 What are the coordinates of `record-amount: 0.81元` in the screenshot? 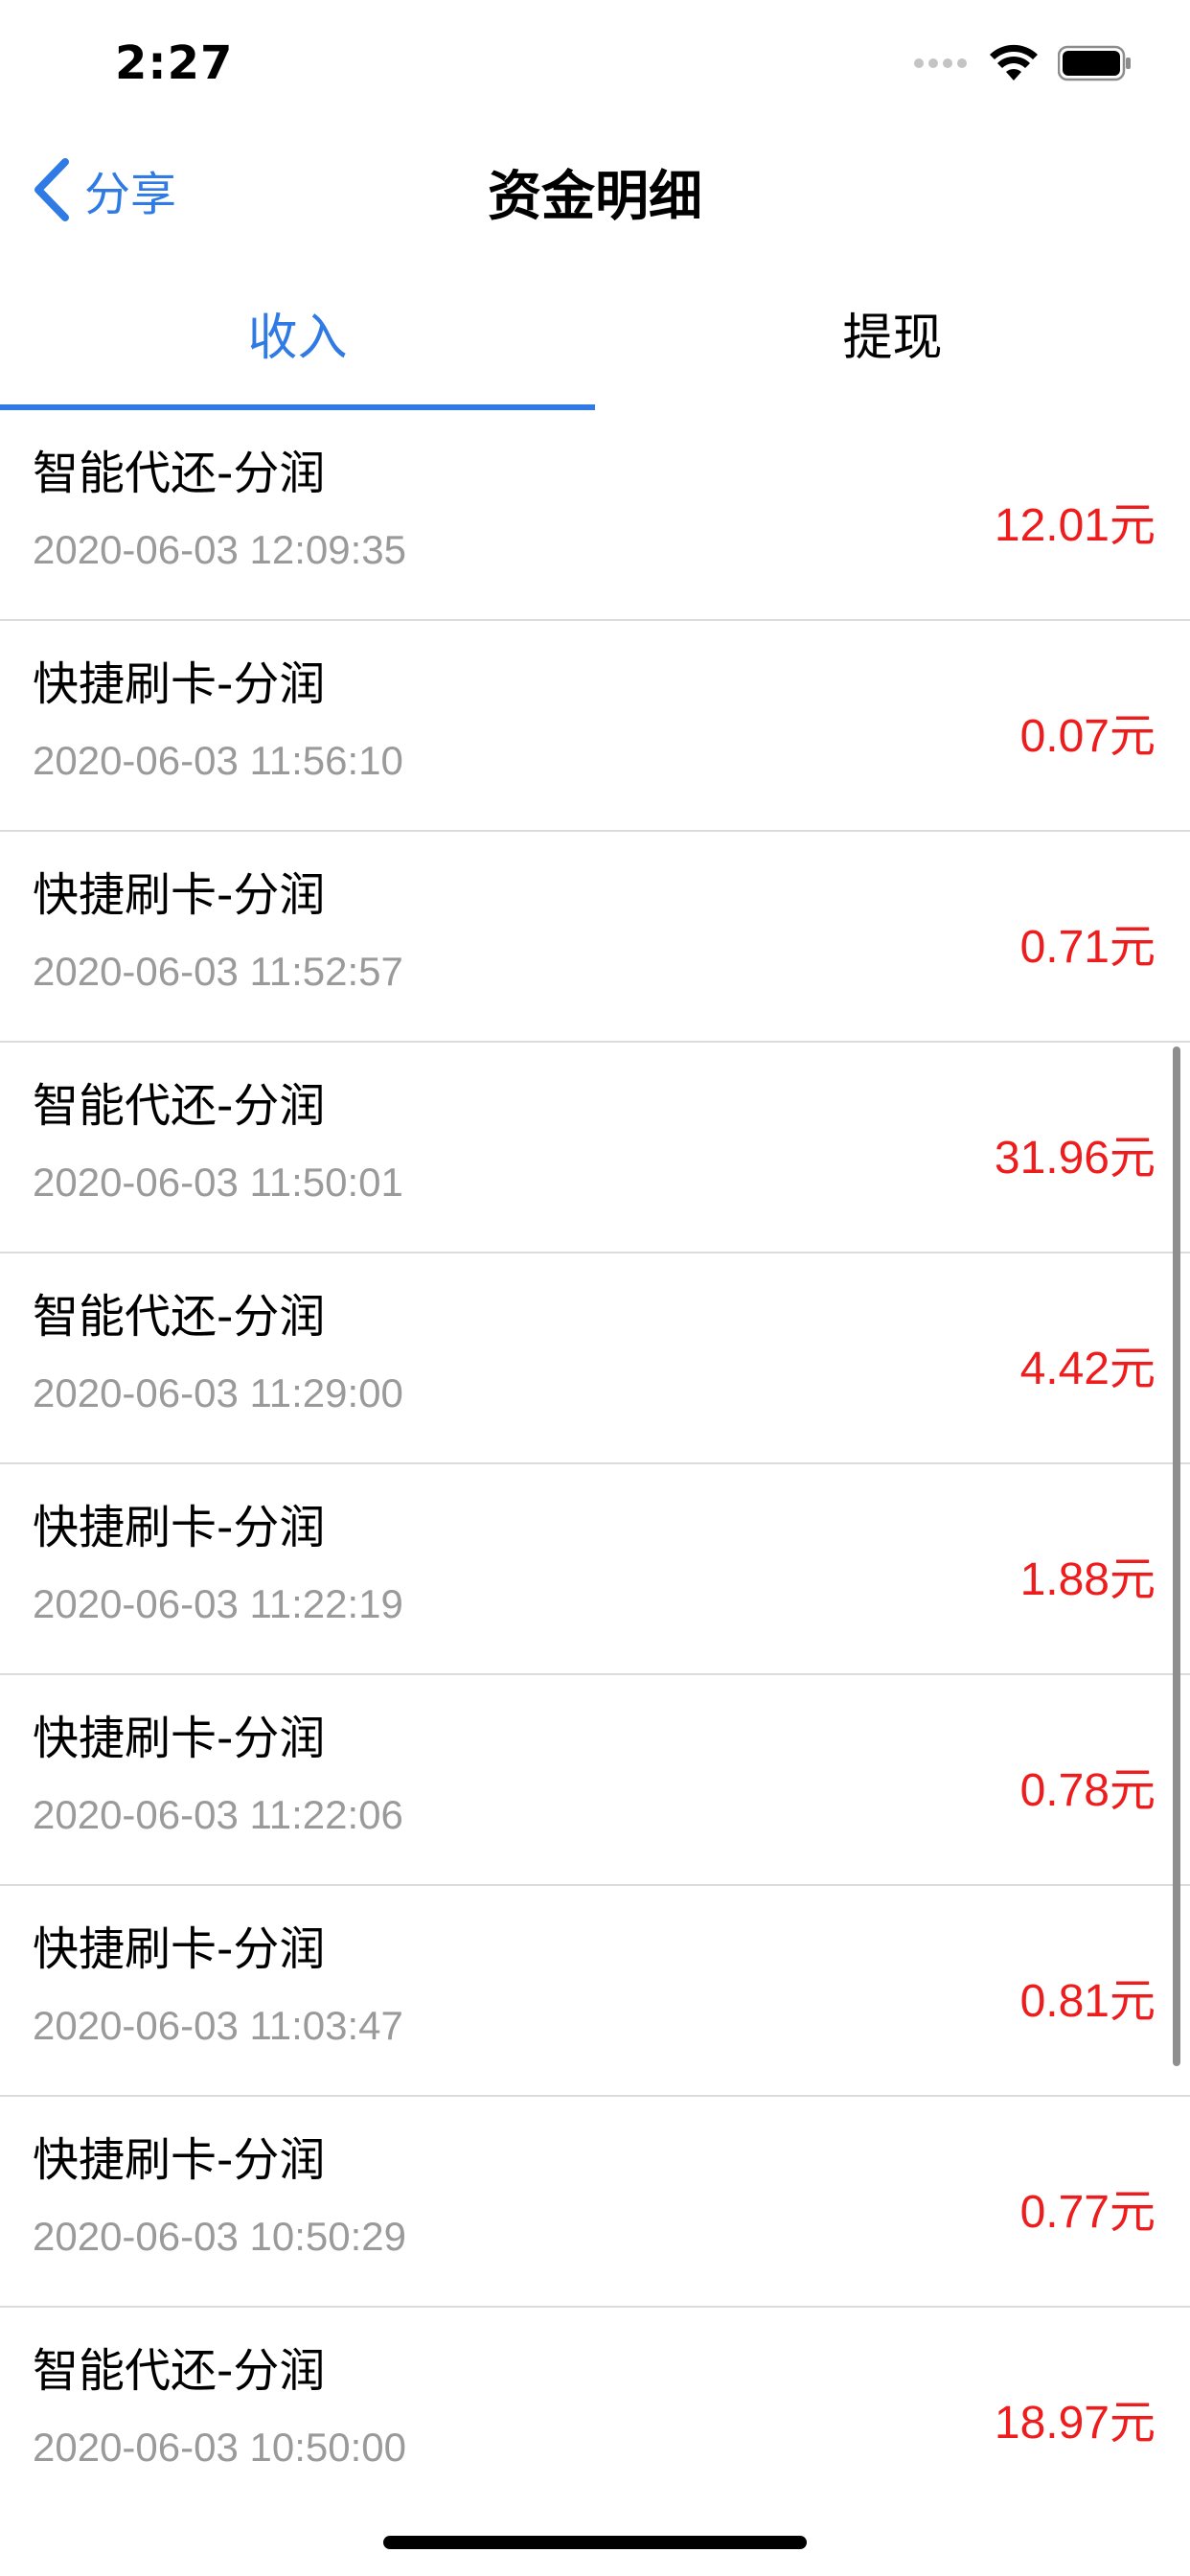 It's located at (1088, 2001).